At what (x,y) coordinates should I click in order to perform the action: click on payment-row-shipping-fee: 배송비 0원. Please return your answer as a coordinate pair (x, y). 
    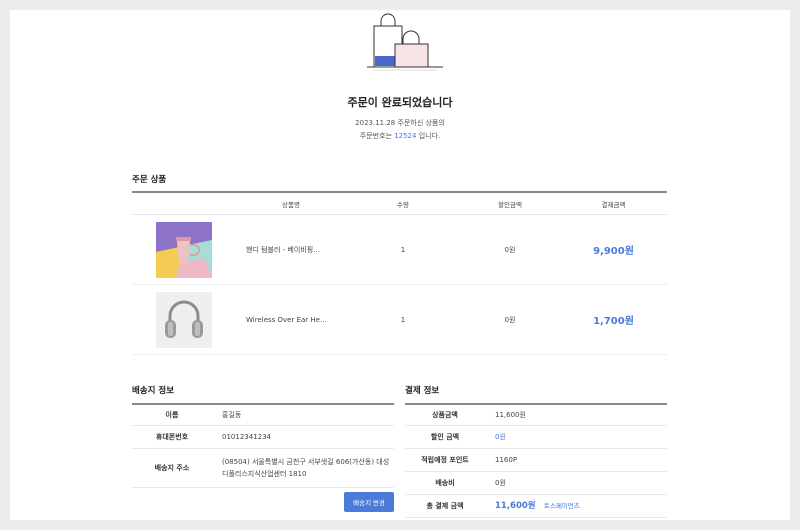
    Looking at the image, I should click on (536, 483).